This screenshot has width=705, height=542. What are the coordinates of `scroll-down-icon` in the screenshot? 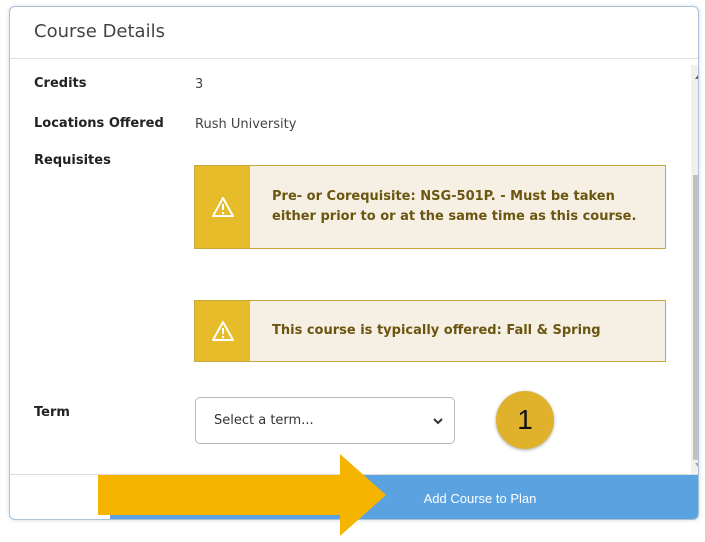 It's located at (697, 466).